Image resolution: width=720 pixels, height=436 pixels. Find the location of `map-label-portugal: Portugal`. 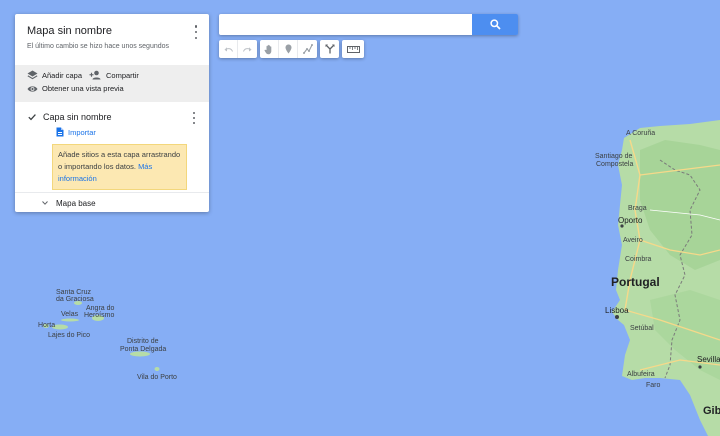

map-label-portugal: Portugal is located at coordinates (635, 282).